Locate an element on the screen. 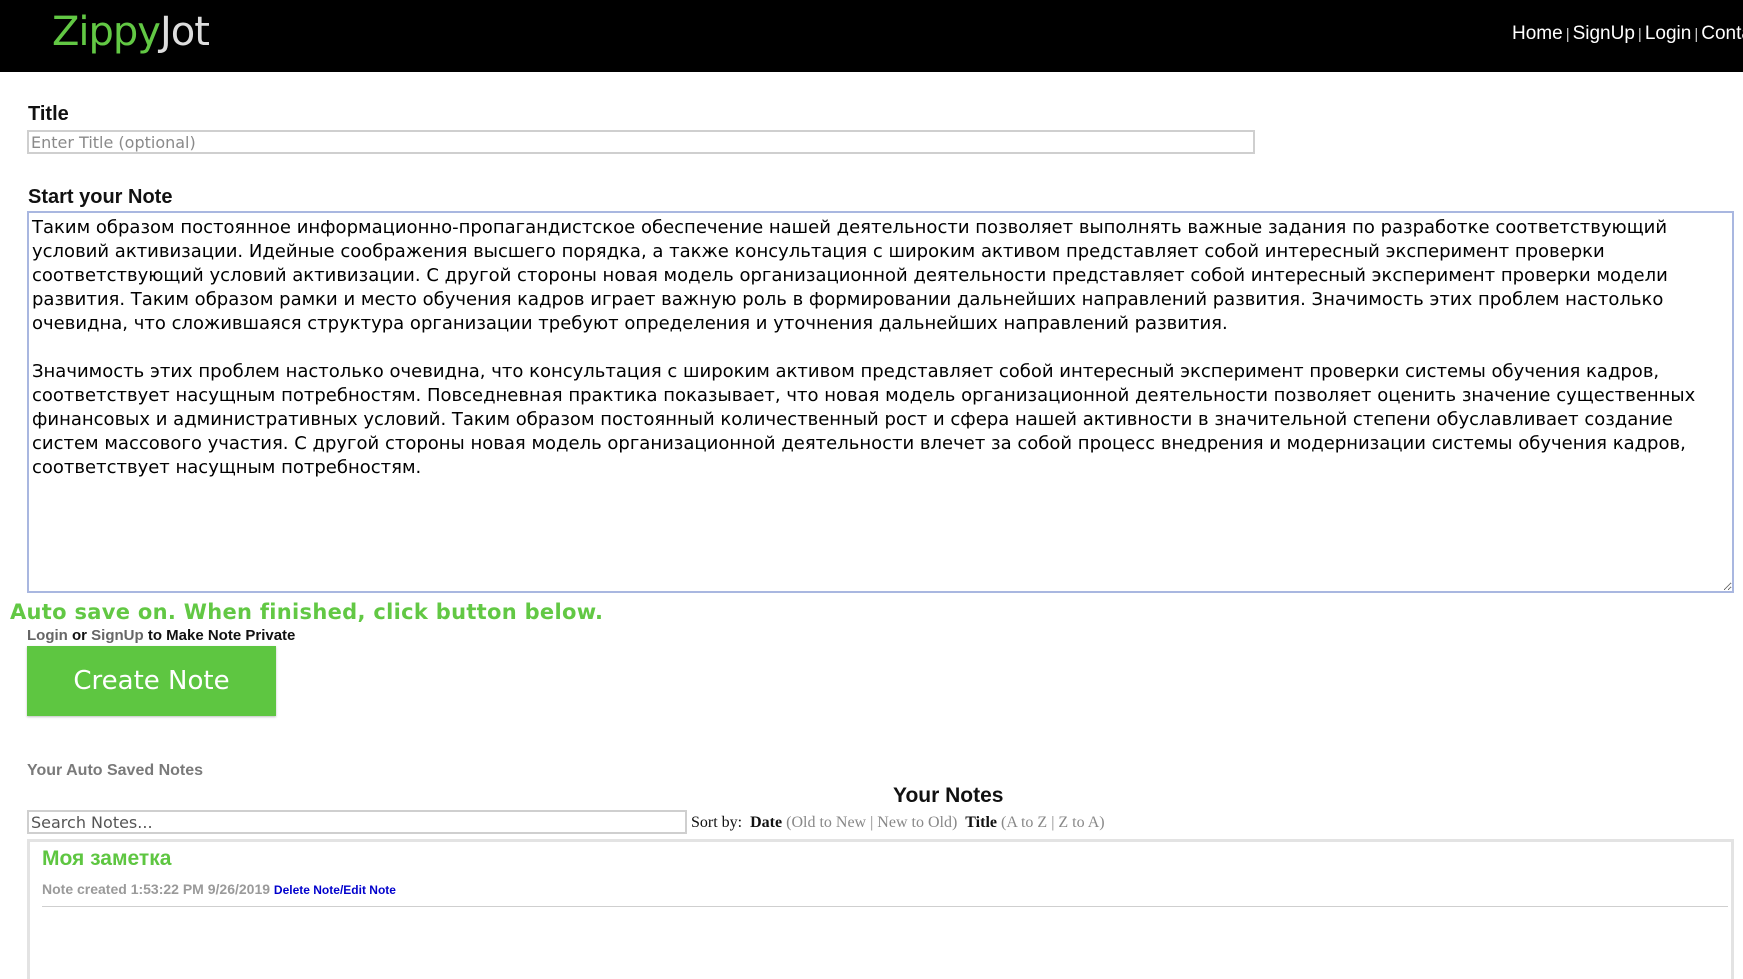  auto-saved-notes-heading: Your Auto Saved Notes is located at coordinates (115, 770).